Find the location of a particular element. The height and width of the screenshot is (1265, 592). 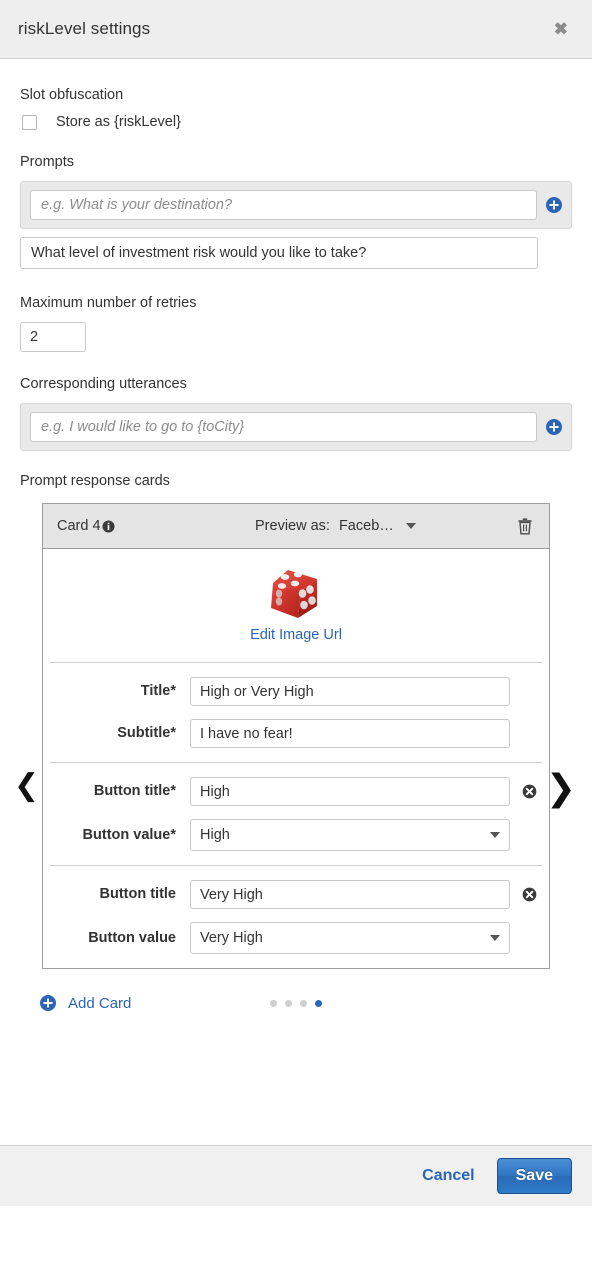

card-title-group: Card 4 is located at coordinates (86, 526).